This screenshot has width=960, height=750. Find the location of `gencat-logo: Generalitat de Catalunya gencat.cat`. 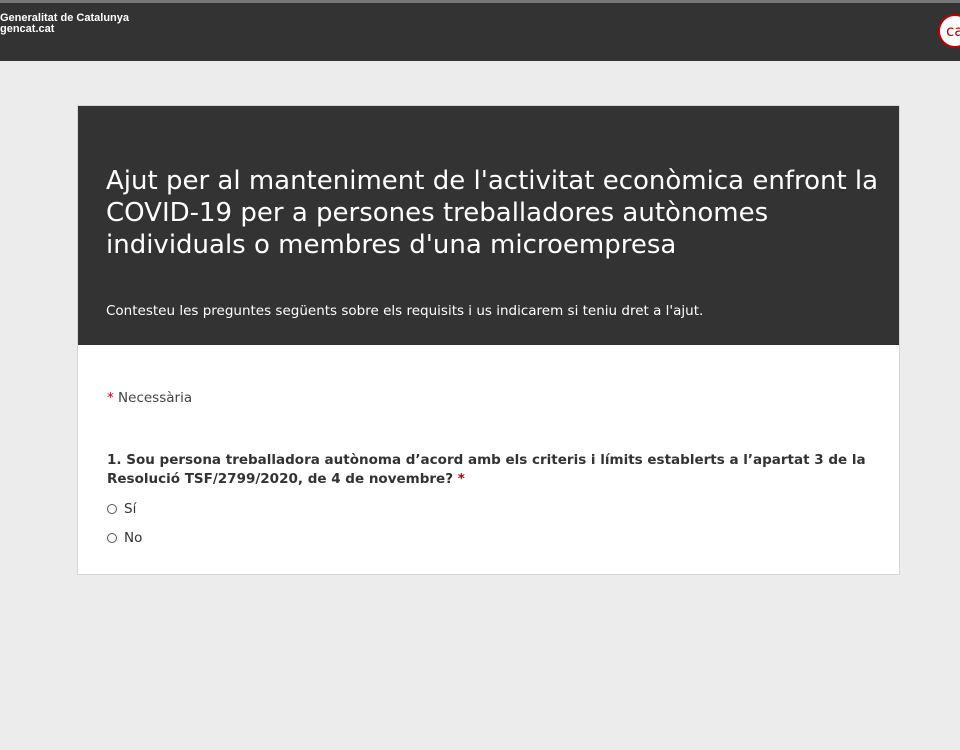

gencat-logo: Generalitat de Catalunya gencat.cat is located at coordinates (64, 24).